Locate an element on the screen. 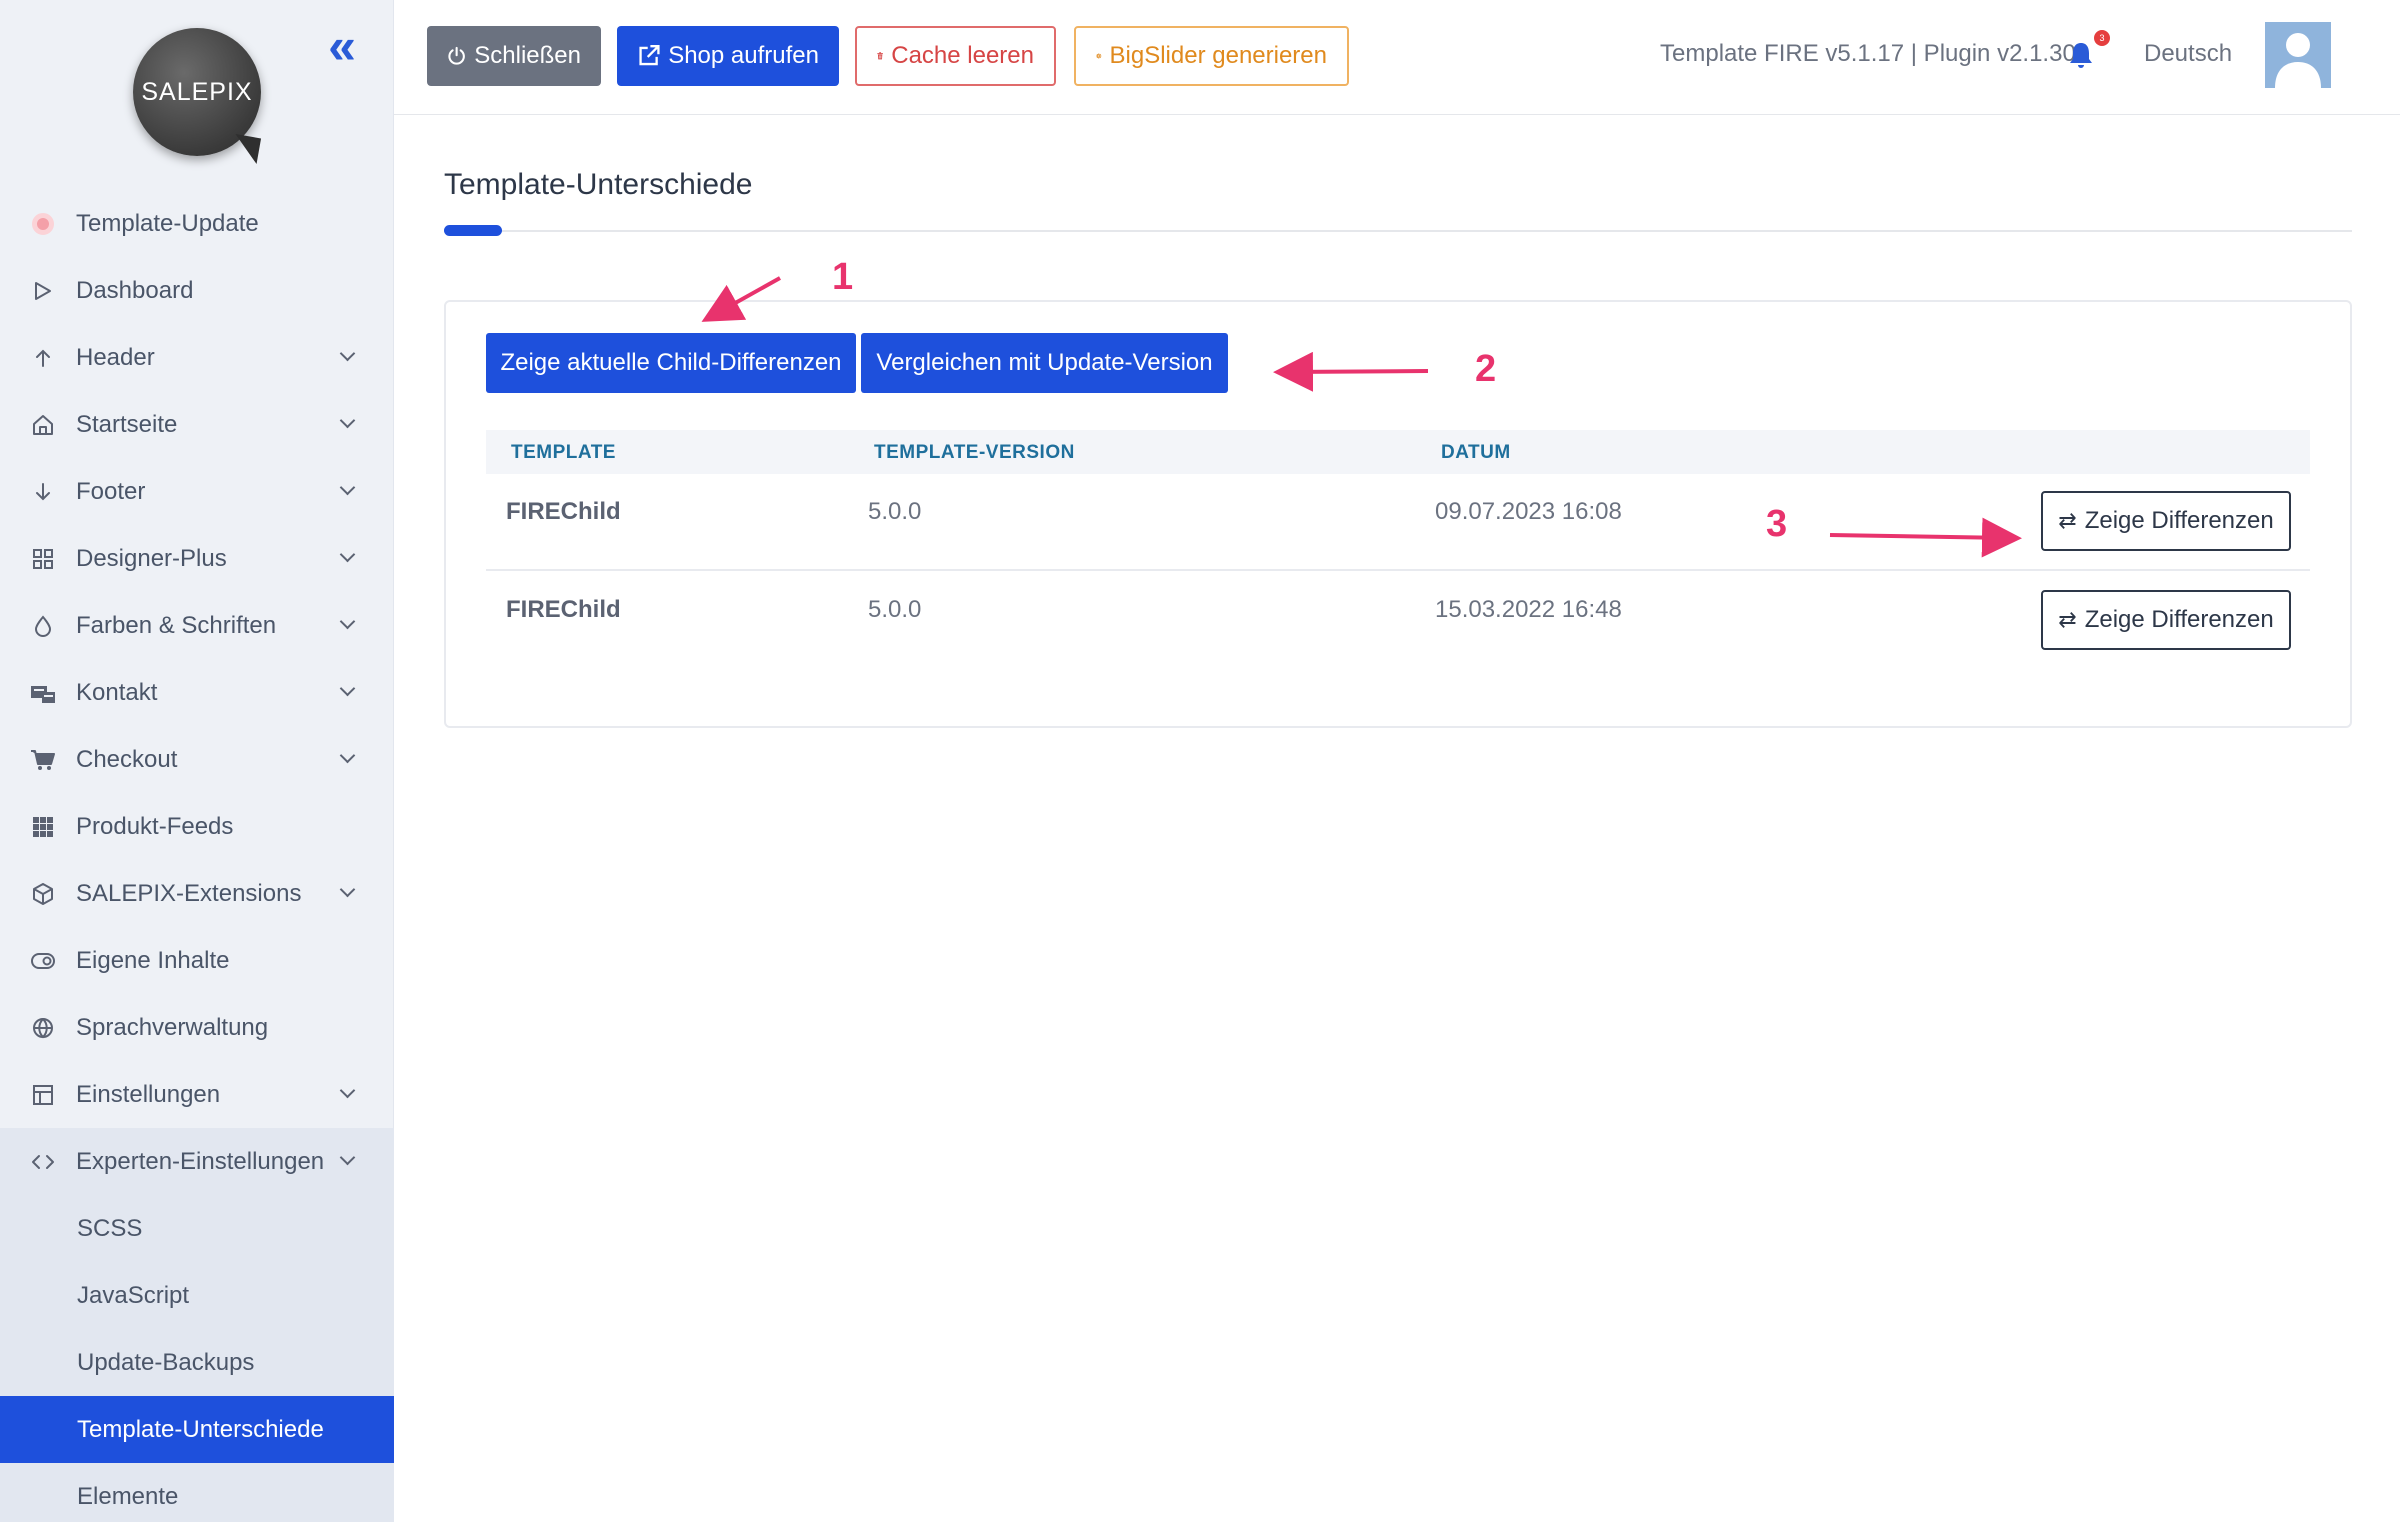  sidebar-item-label: Dashboard is located at coordinates (135, 290).